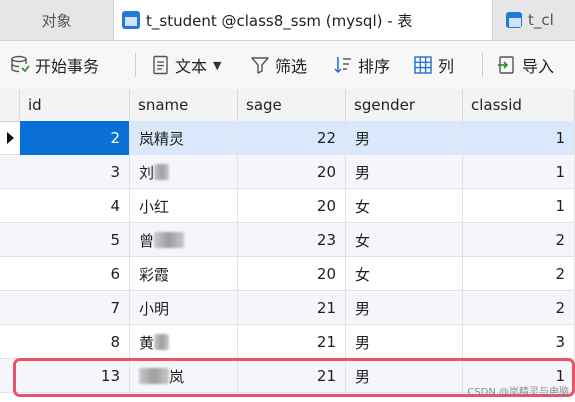 This screenshot has height=402, width=575. Describe the element at coordinates (292, 105) in the screenshot. I see `column-header-sage: sage` at that location.